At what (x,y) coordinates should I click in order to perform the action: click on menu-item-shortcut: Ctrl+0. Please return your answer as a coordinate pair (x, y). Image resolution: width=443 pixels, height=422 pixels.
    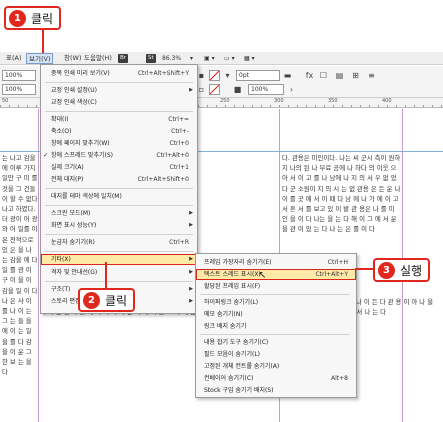
    Looking at the image, I should click on (179, 143).